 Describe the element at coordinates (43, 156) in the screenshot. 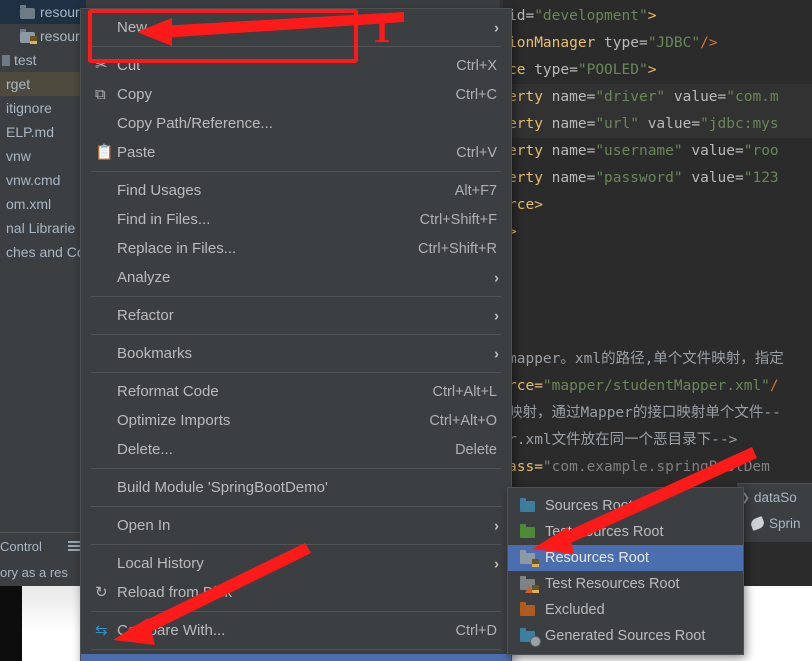

I see `project-tree-item: vnw` at that location.